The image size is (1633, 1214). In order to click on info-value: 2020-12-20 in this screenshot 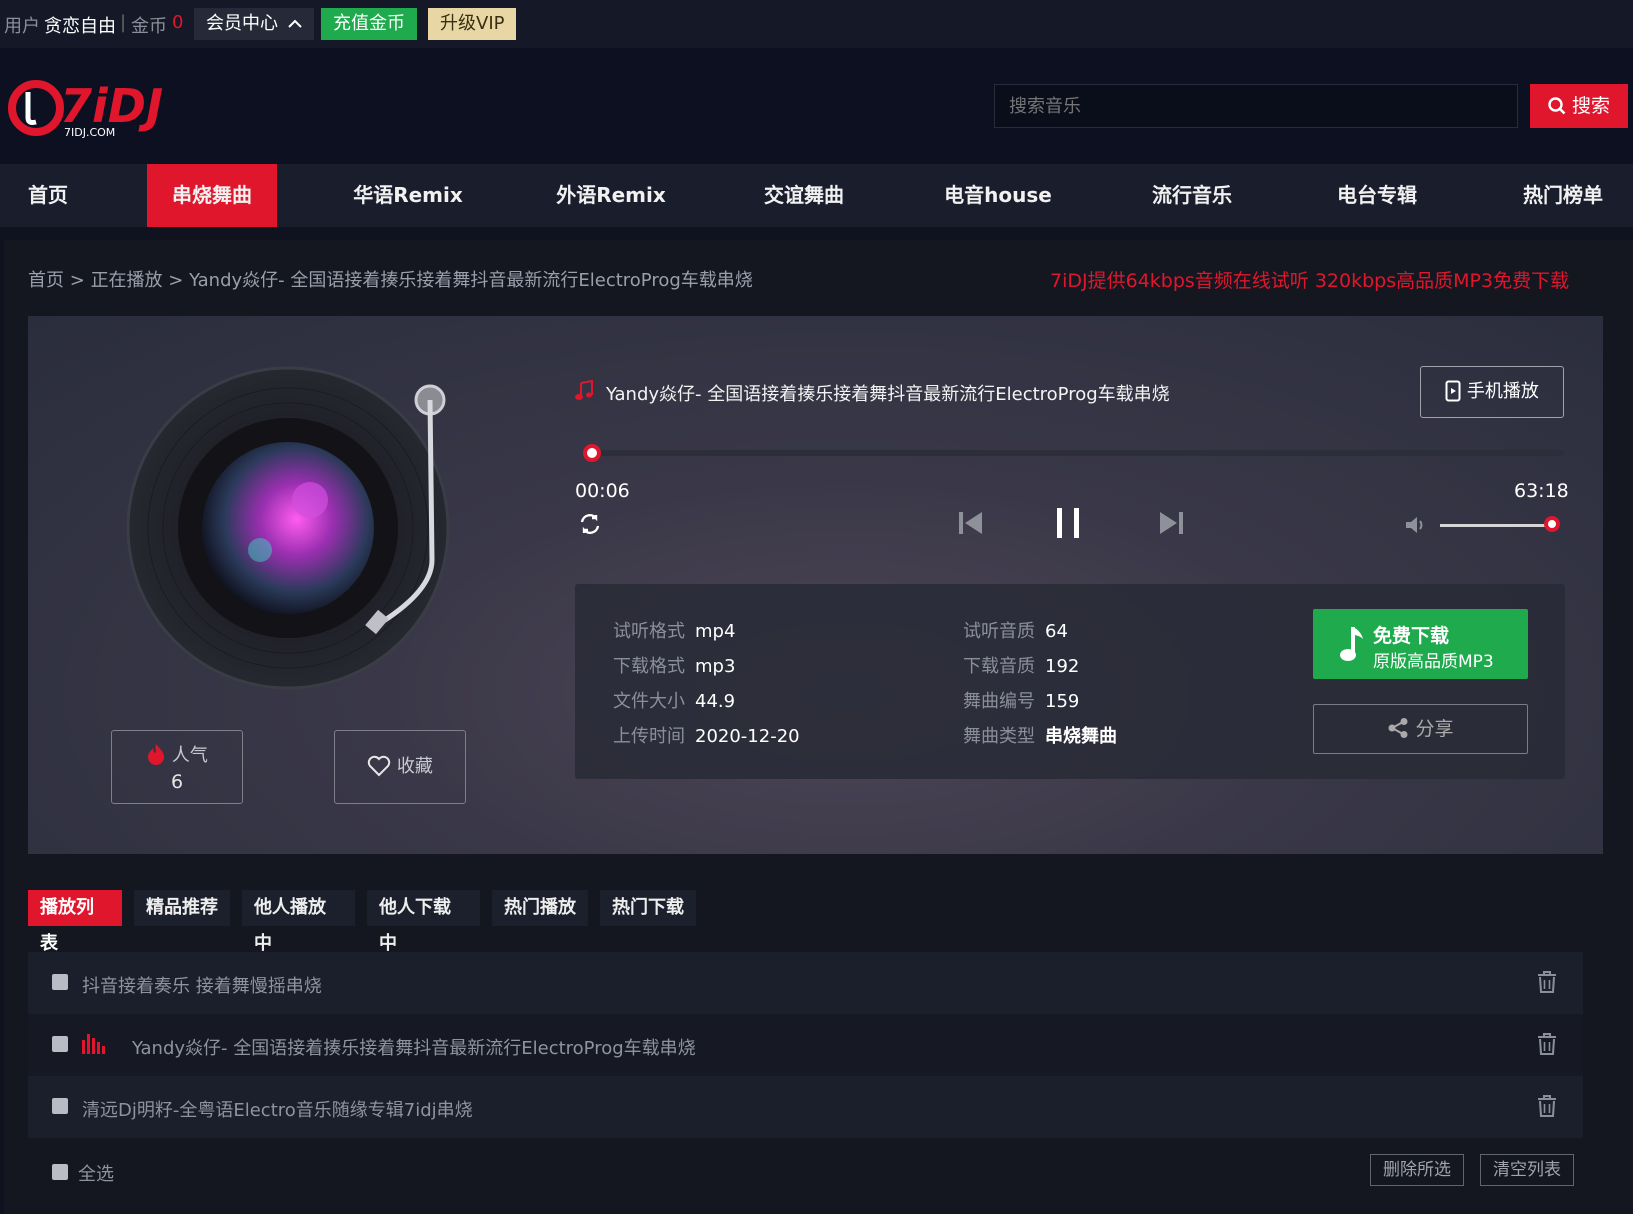, I will do `click(747, 736)`.